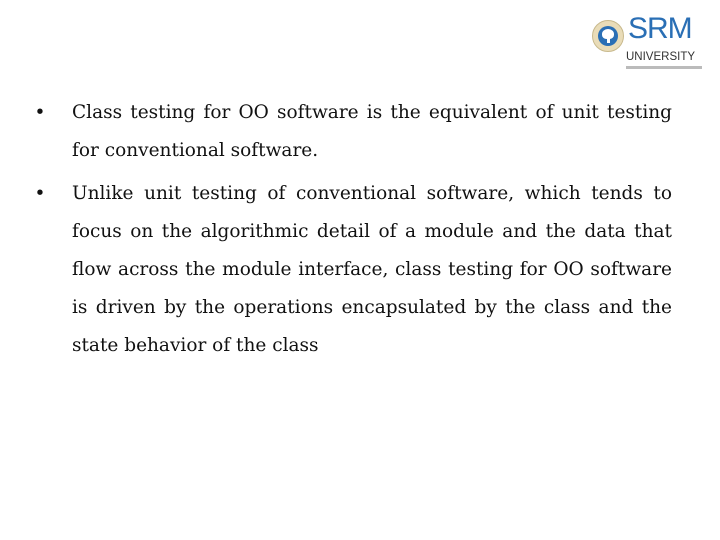  I want to click on logo-subtitle-text: UNIVERSITY, so click(661, 57).